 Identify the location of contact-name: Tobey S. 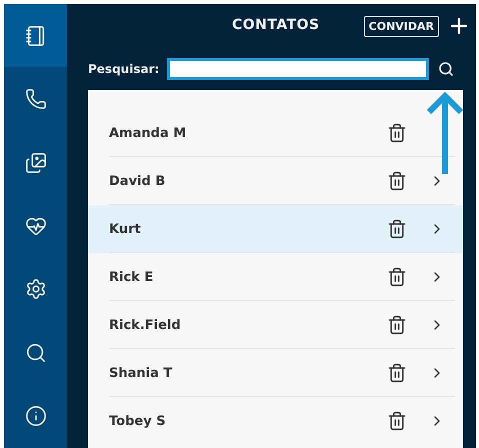
(138, 421).